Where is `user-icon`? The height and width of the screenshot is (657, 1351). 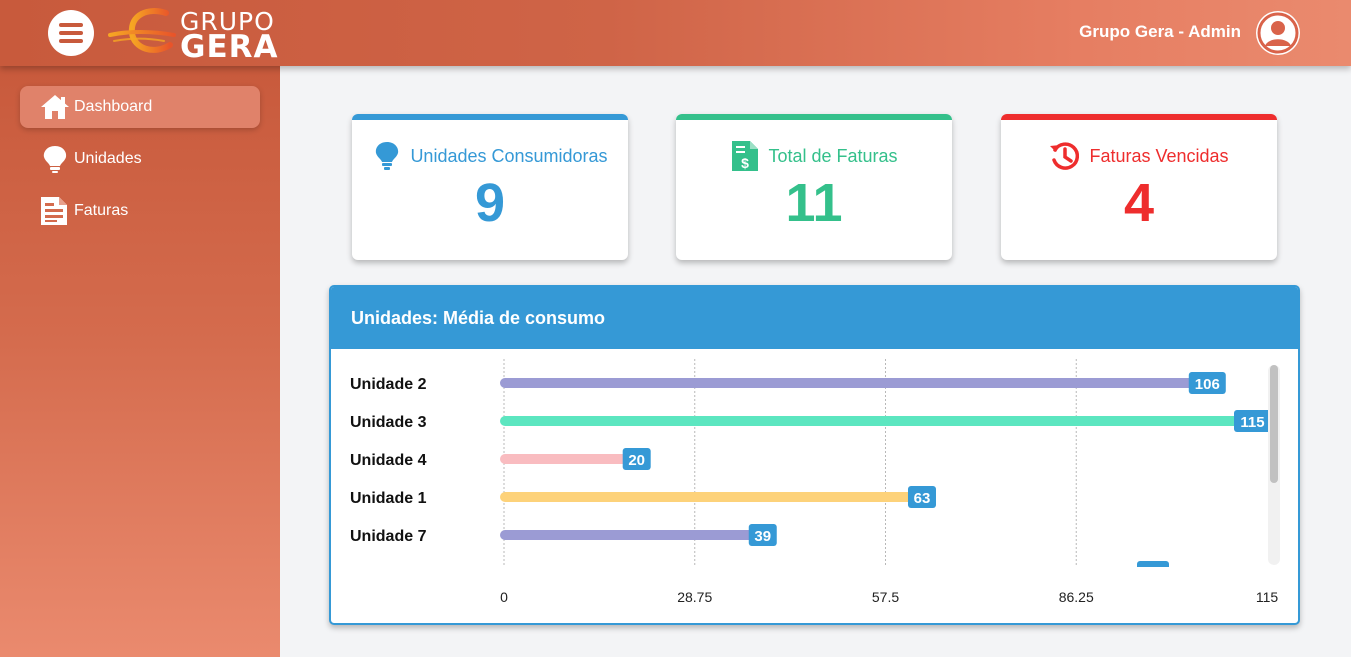 user-icon is located at coordinates (1278, 33).